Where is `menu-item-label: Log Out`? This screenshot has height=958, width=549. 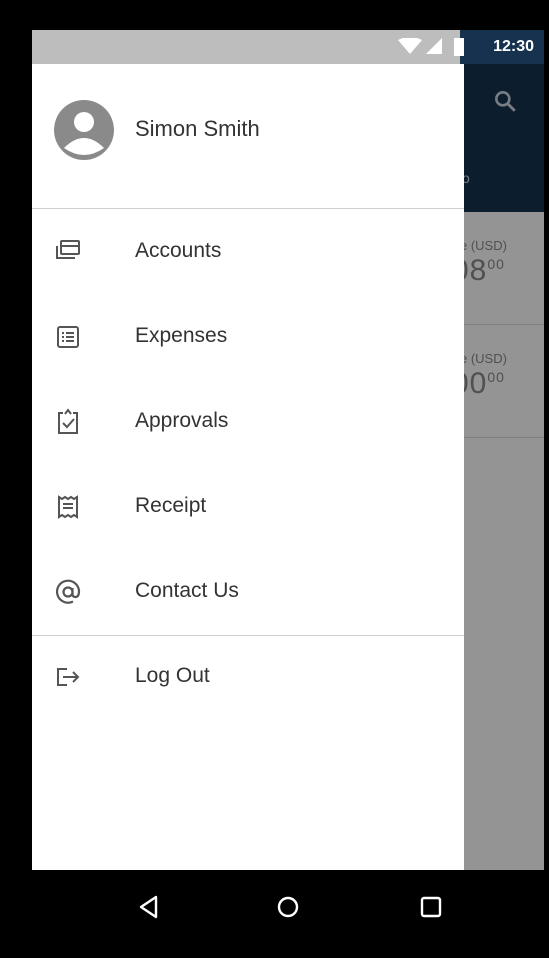 menu-item-label: Log Out is located at coordinates (172, 675).